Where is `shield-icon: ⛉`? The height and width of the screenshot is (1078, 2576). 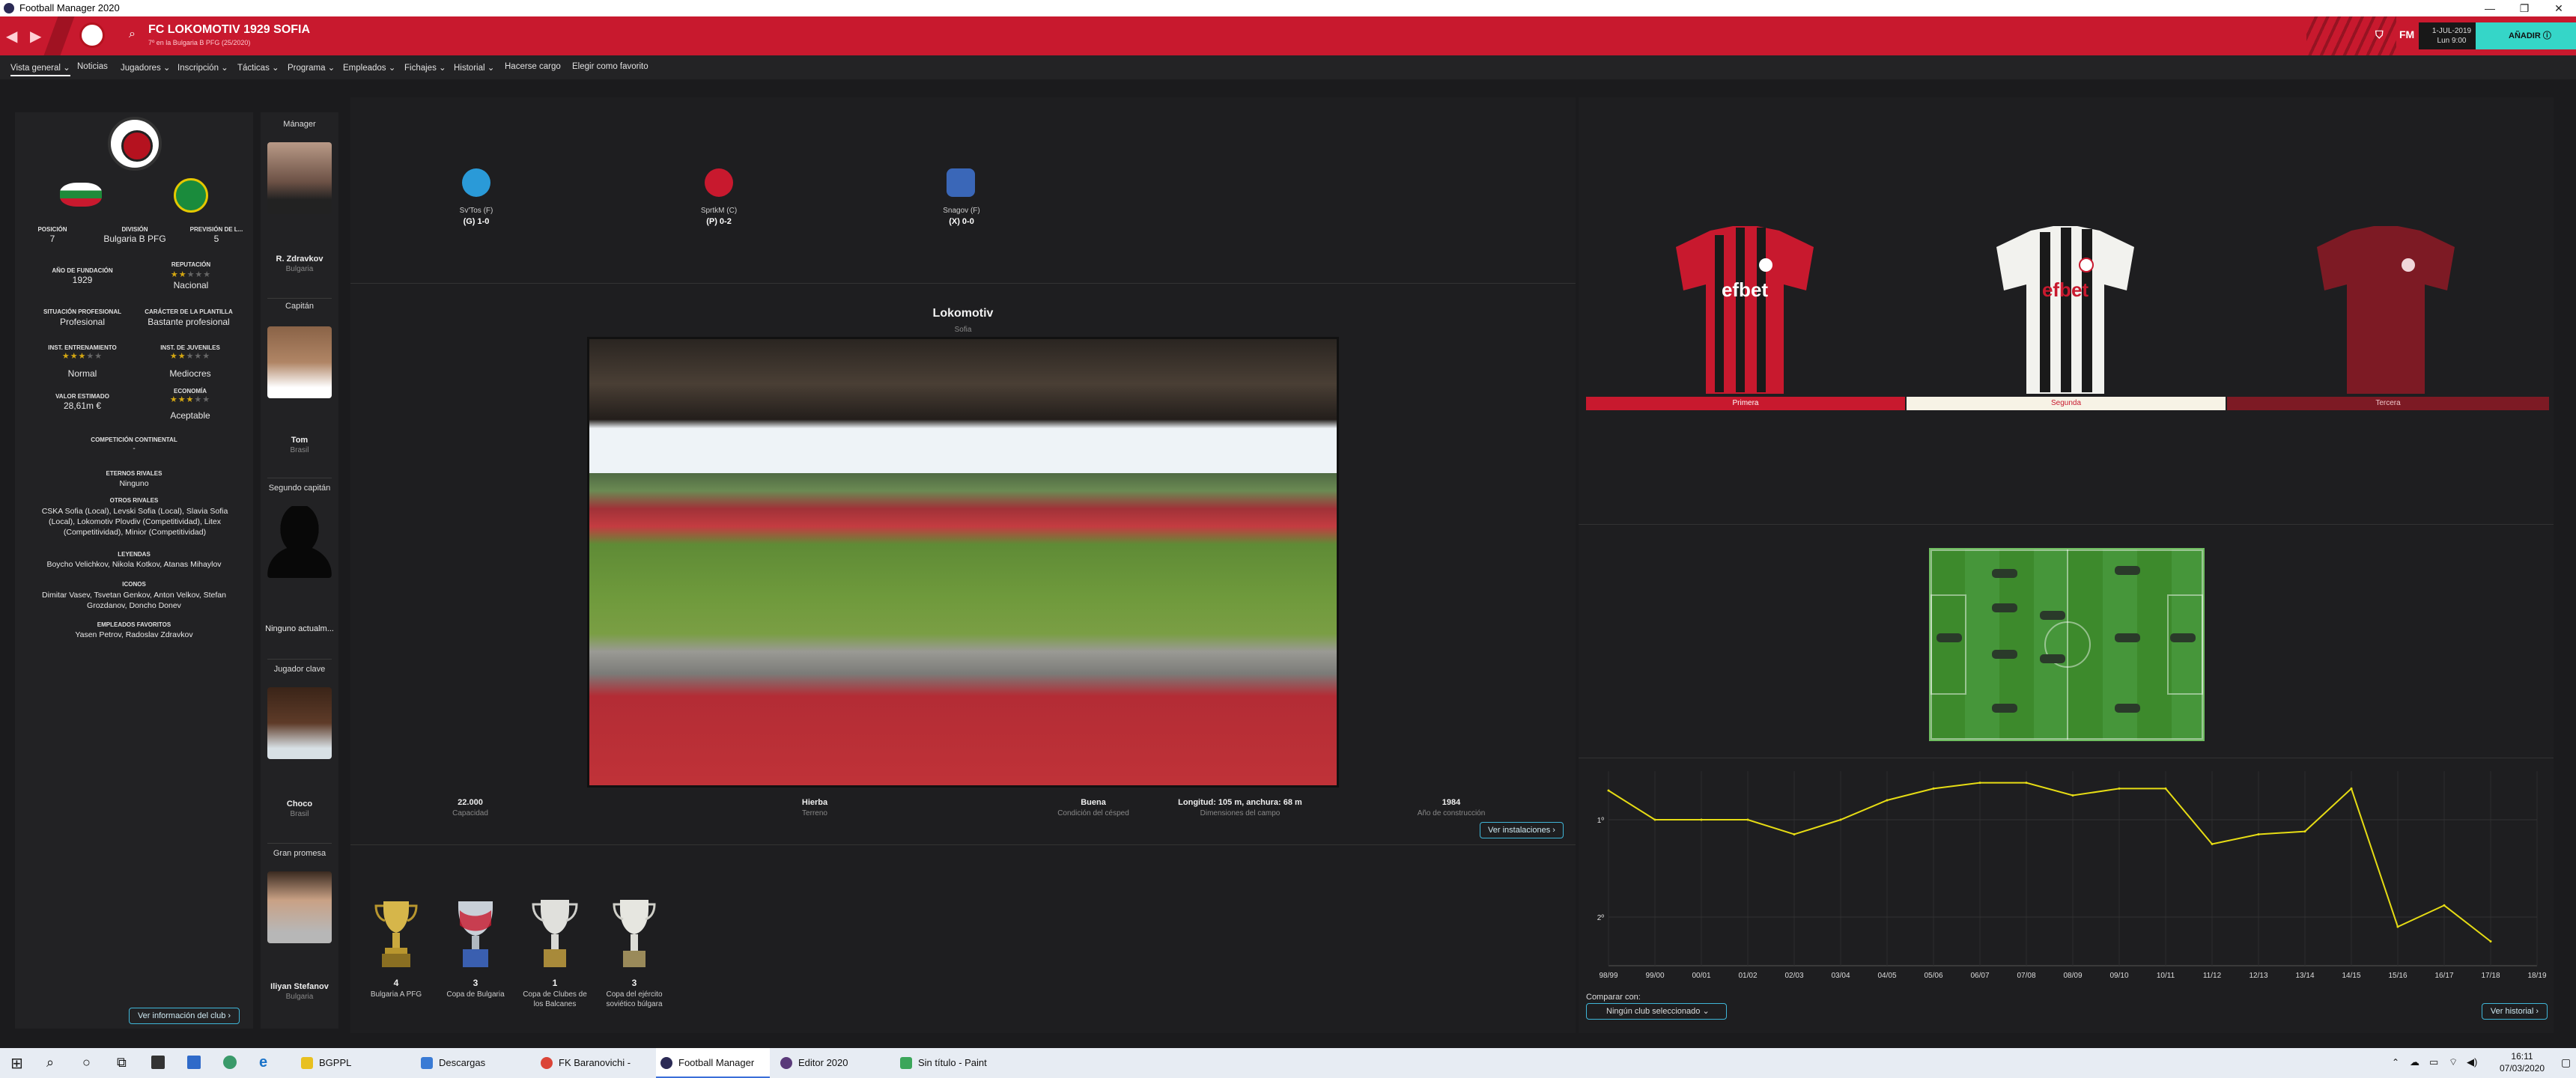
shield-icon: ⛉ is located at coordinates (2379, 34).